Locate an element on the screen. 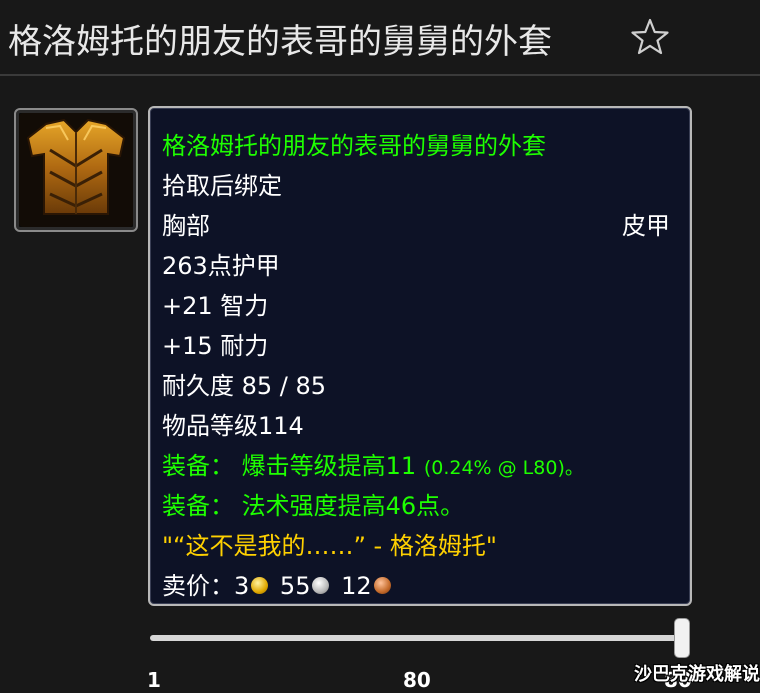 The height and width of the screenshot is (693, 760). armor-value: 263点护甲 is located at coordinates (221, 266).